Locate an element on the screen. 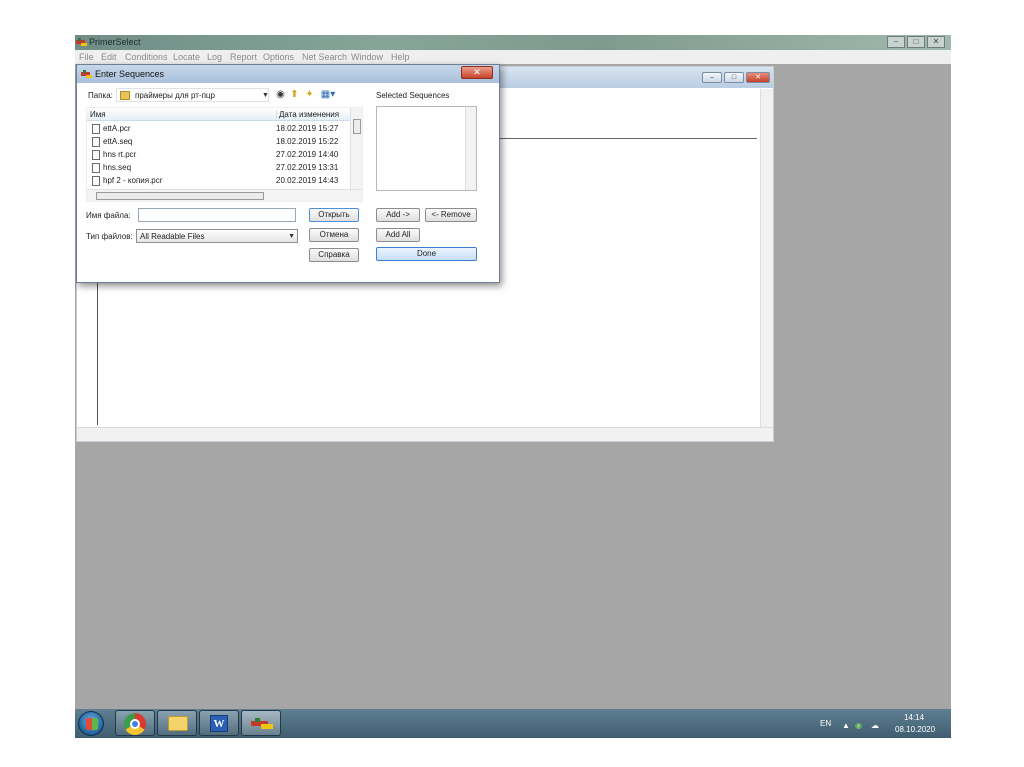 The image size is (1024, 767). file-date: 27.02.2019 13:31 is located at coordinates (307, 167).